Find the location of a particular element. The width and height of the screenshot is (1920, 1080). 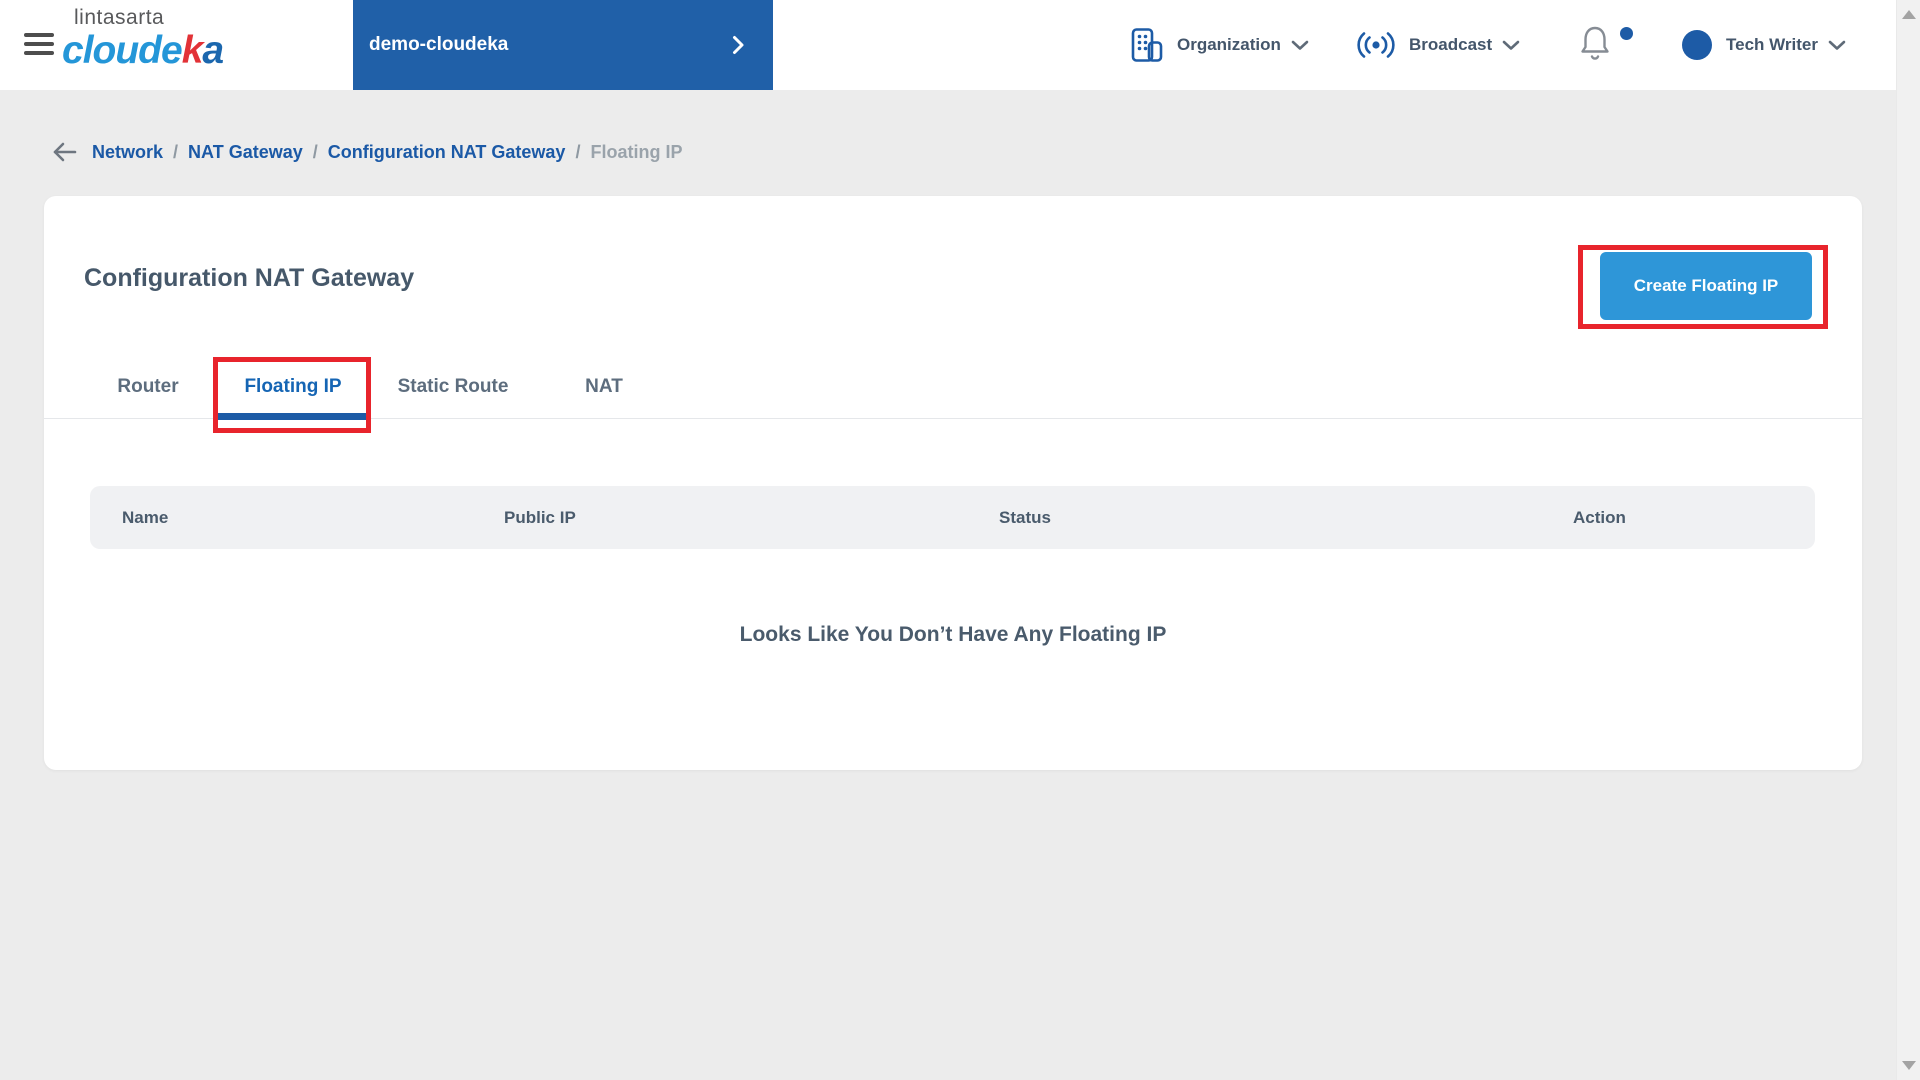

user-menu: Tech Writer is located at coordinates (1764, 45).